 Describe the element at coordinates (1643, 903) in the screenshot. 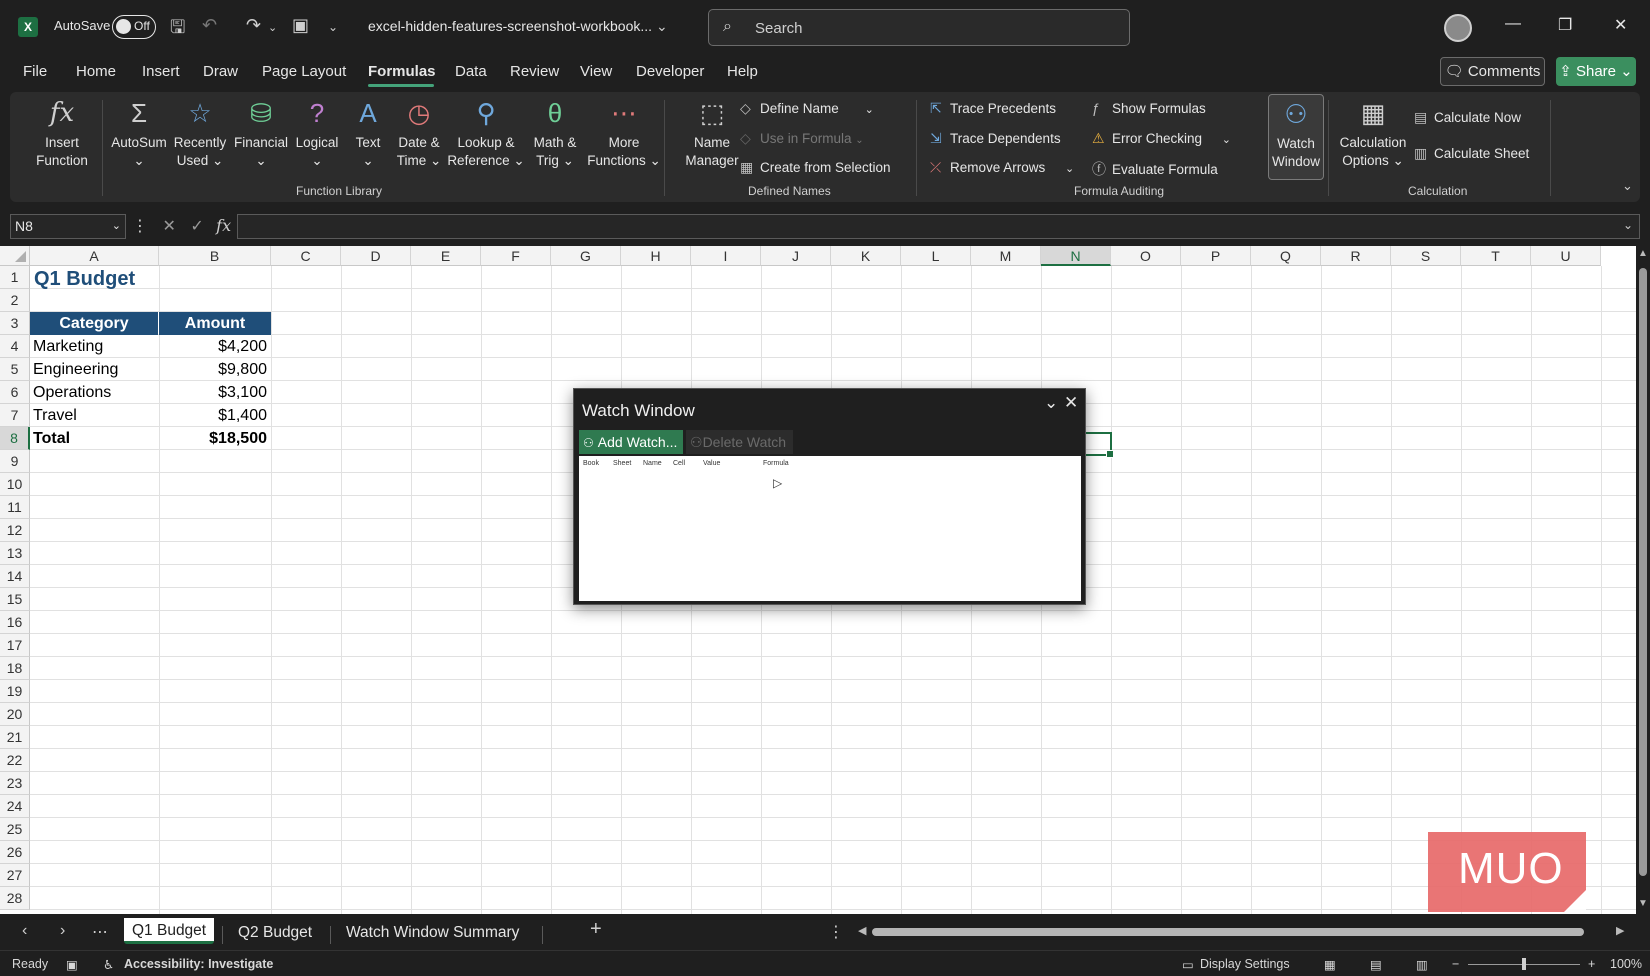

I see `scroll-down-icon: ▼` at that location.